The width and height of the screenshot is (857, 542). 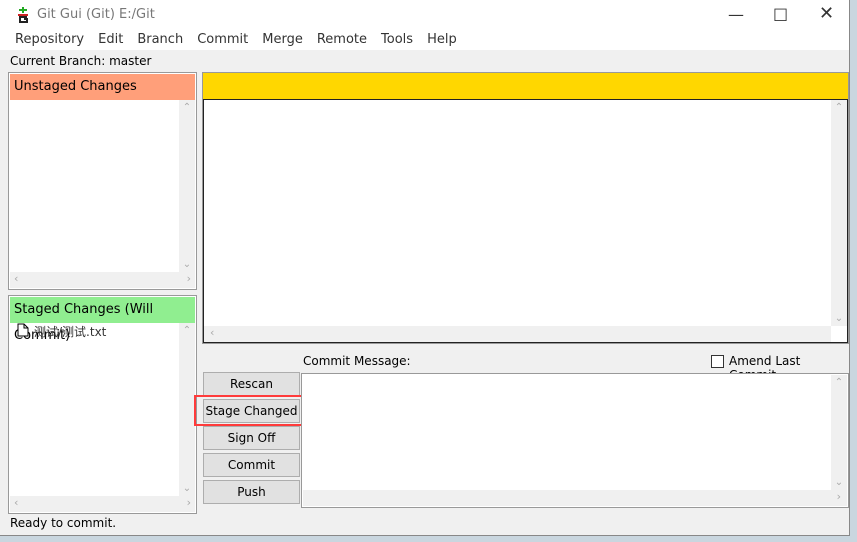 What do you see at coordinates (102, 87) in the screenshot?
I see `unstaged-header: Unstaged Changes` at bounding box center [102, 87].